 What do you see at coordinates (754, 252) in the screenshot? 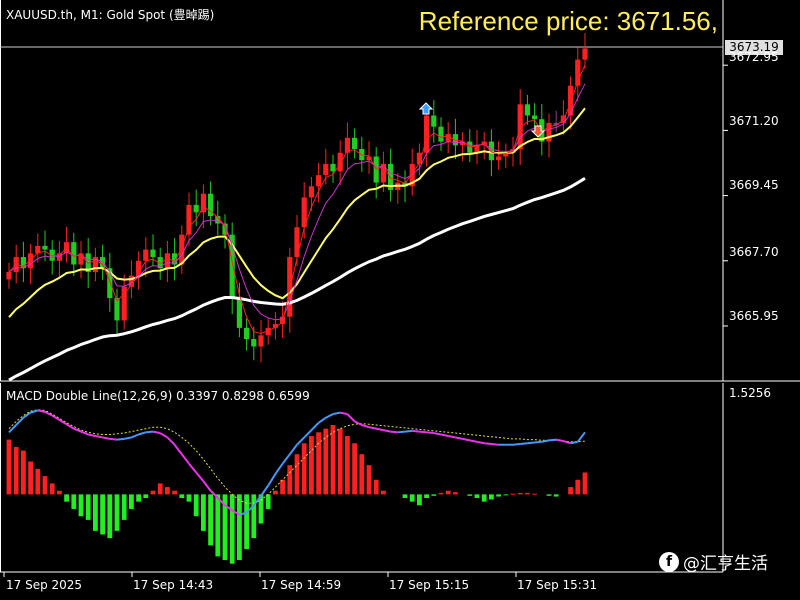
I see `price-axis-label: 3667.70` at bounding box center [754, 252].